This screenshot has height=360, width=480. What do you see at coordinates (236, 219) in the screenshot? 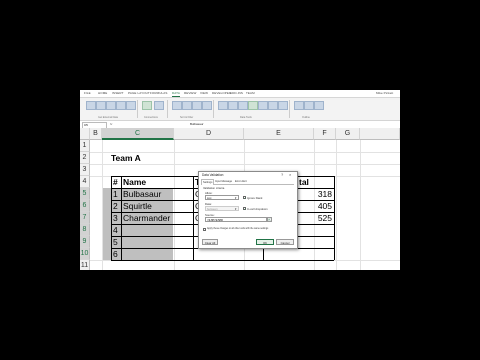
I see `source-input: =$J$5:$J$80` at bounding box center [236, 219].